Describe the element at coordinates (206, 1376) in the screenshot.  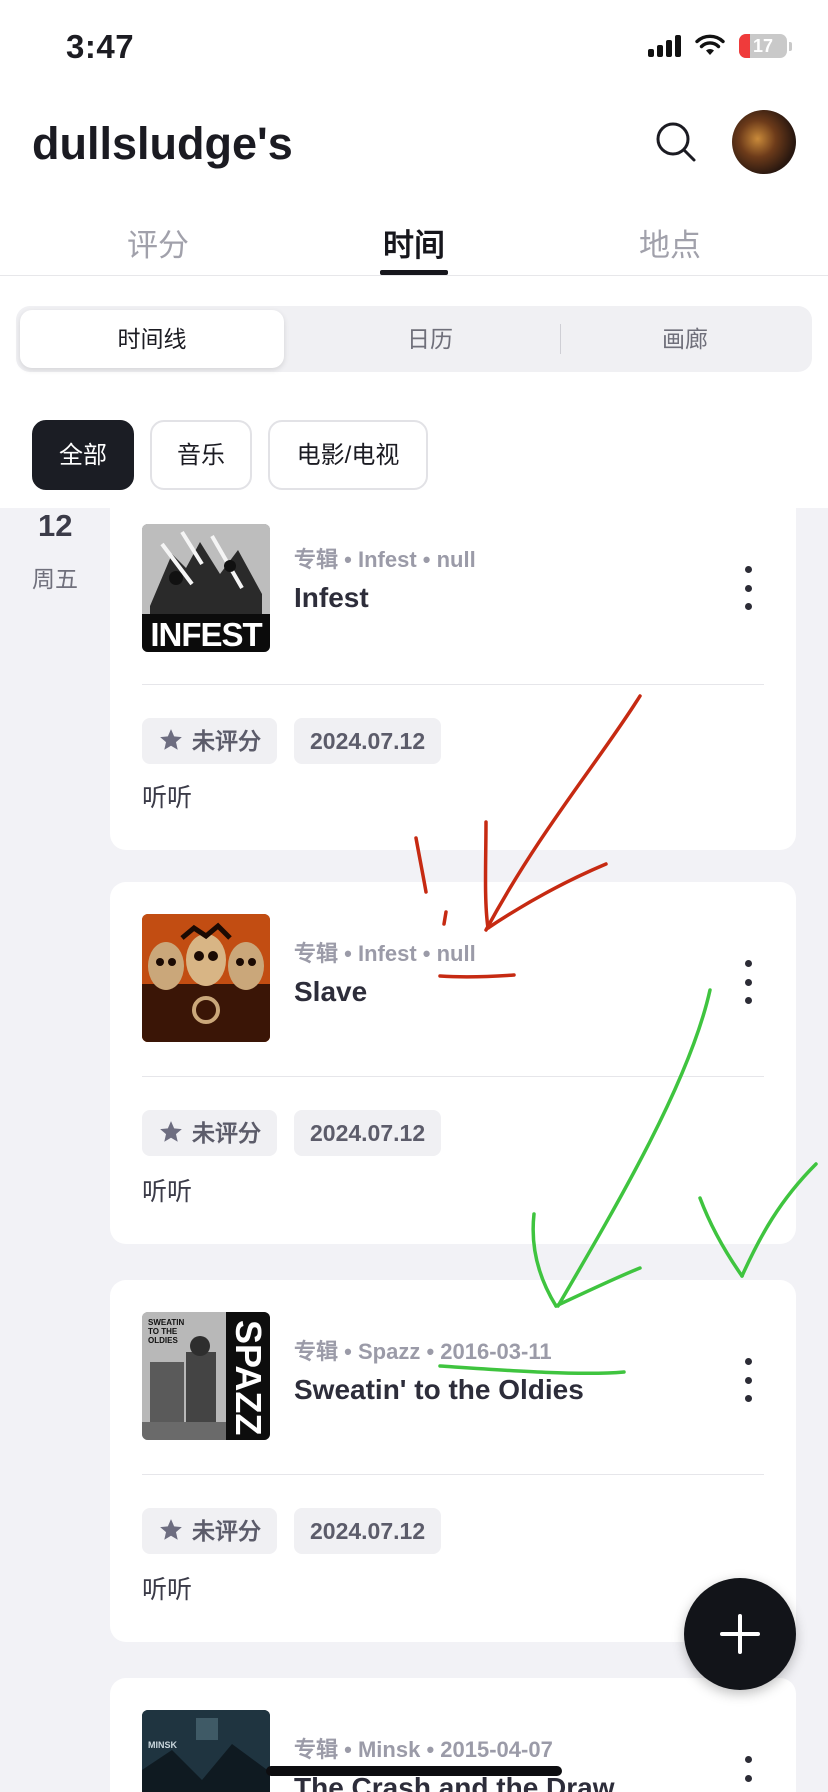
I see `album-cover-sweatin: SWEATIN TO THE OLDIES SPAZZ` at that location.